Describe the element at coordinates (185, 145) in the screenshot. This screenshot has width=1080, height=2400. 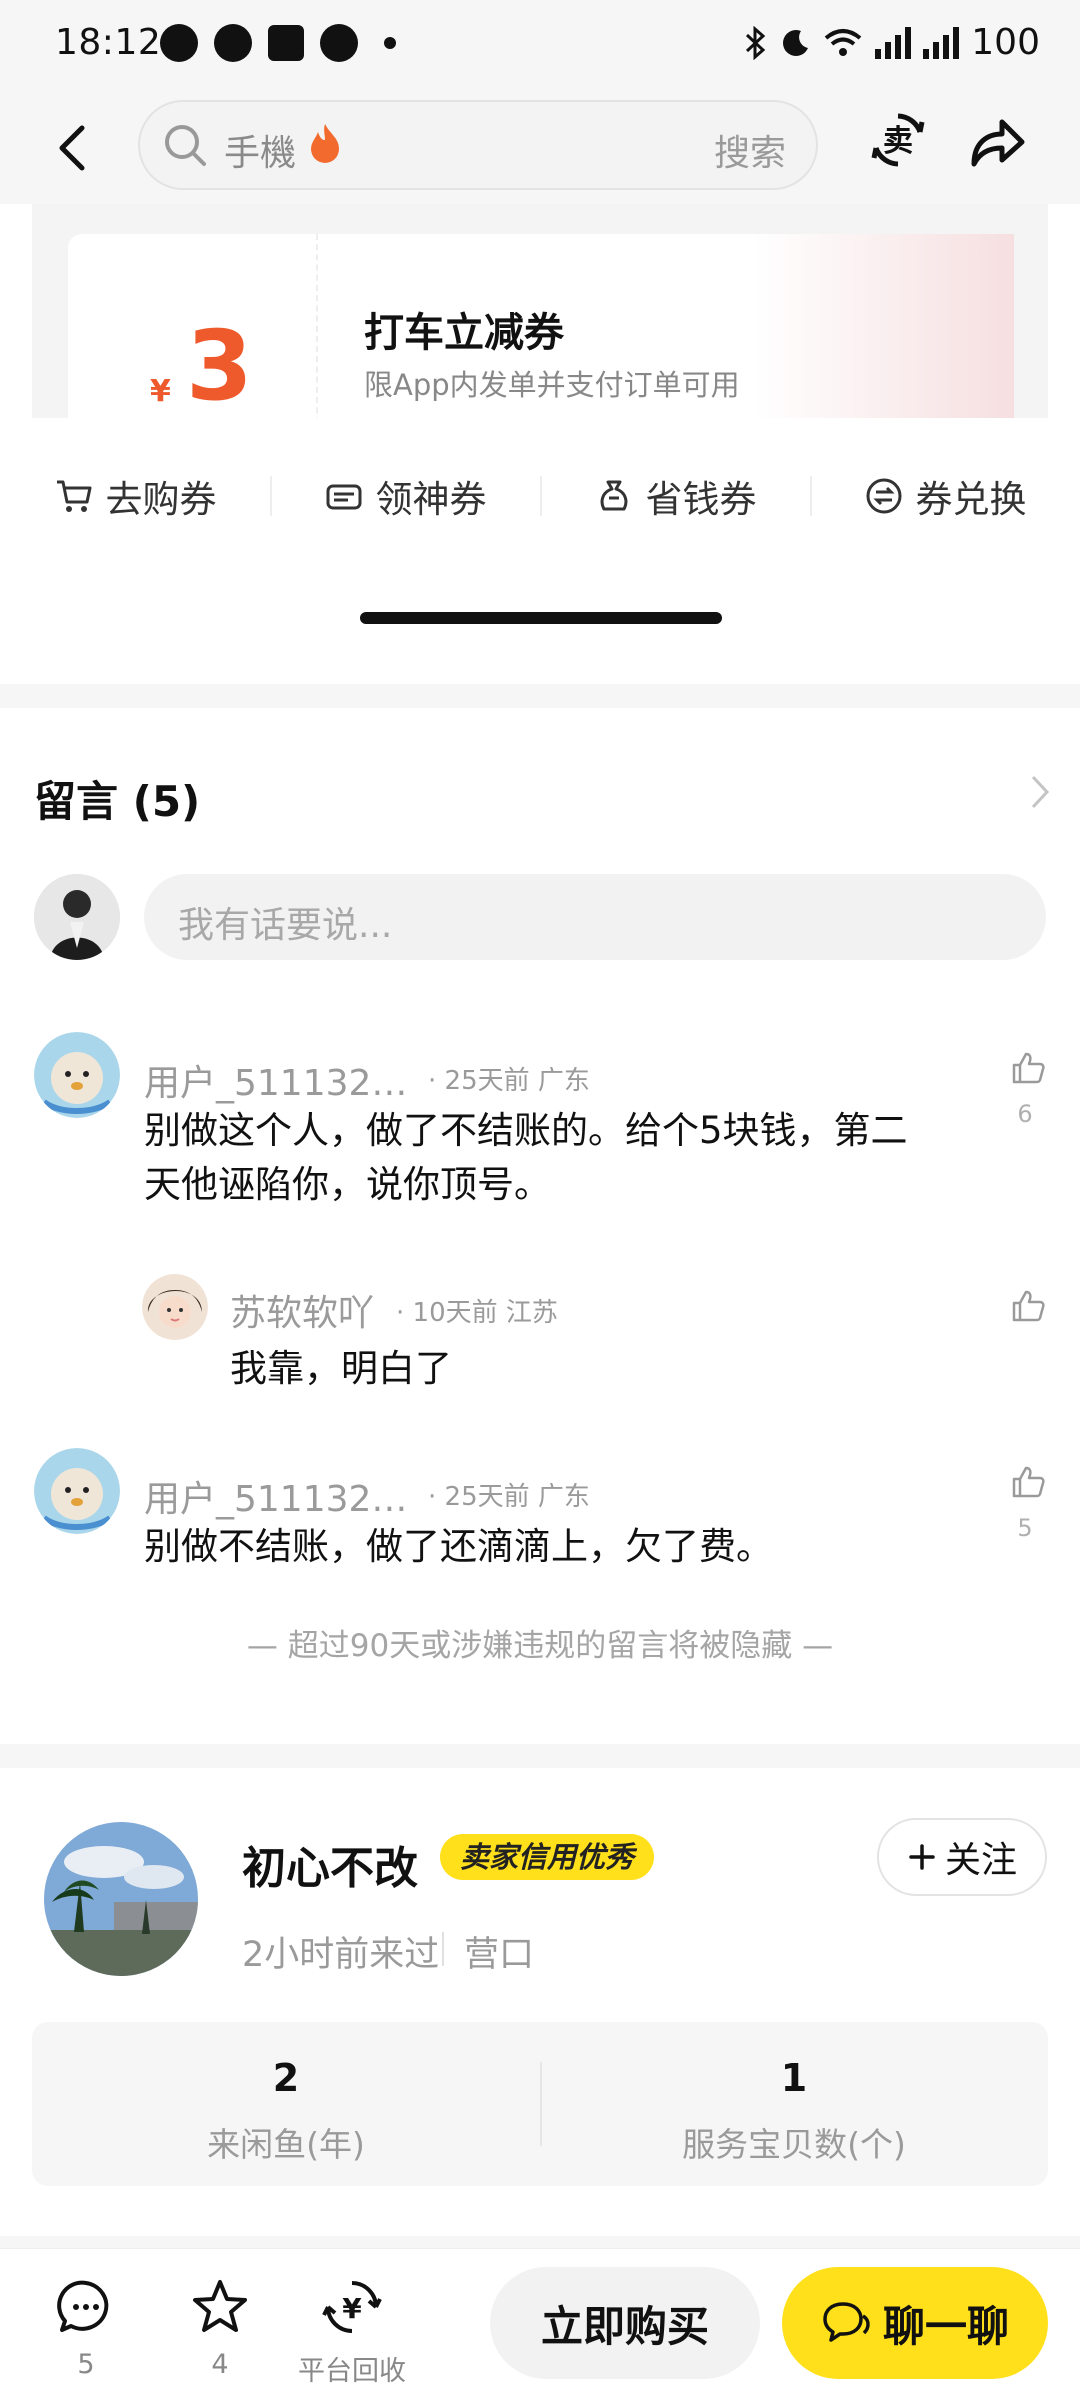
I see `search-icon` at that location.